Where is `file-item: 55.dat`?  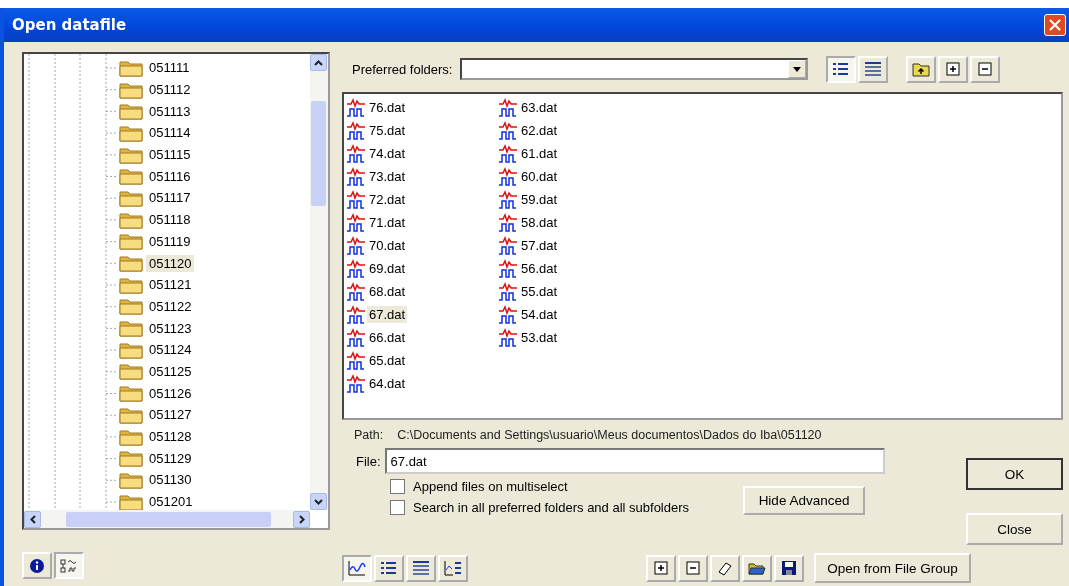 file-item: 55.dat is located at coordinates (539, 291).